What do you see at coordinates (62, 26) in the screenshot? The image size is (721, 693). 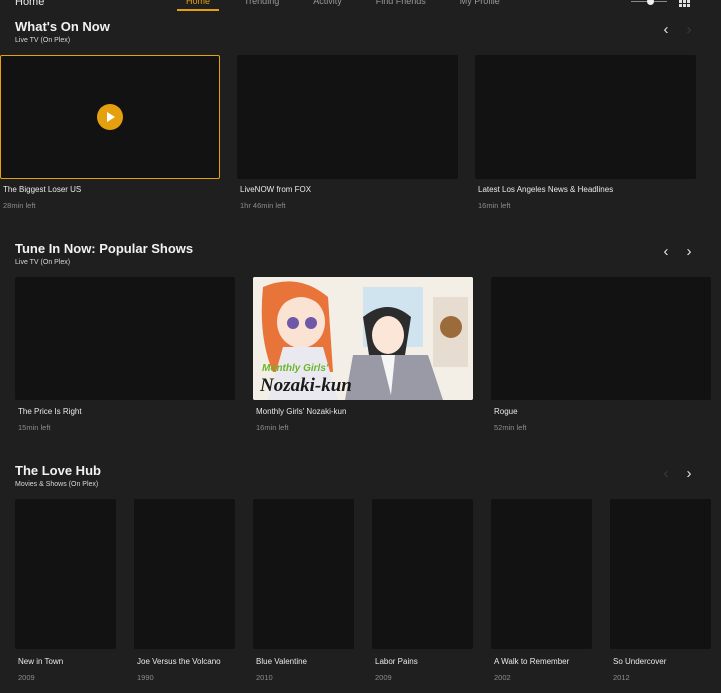 I see `section-title: What's On Now` at bounding box center [62, 26].